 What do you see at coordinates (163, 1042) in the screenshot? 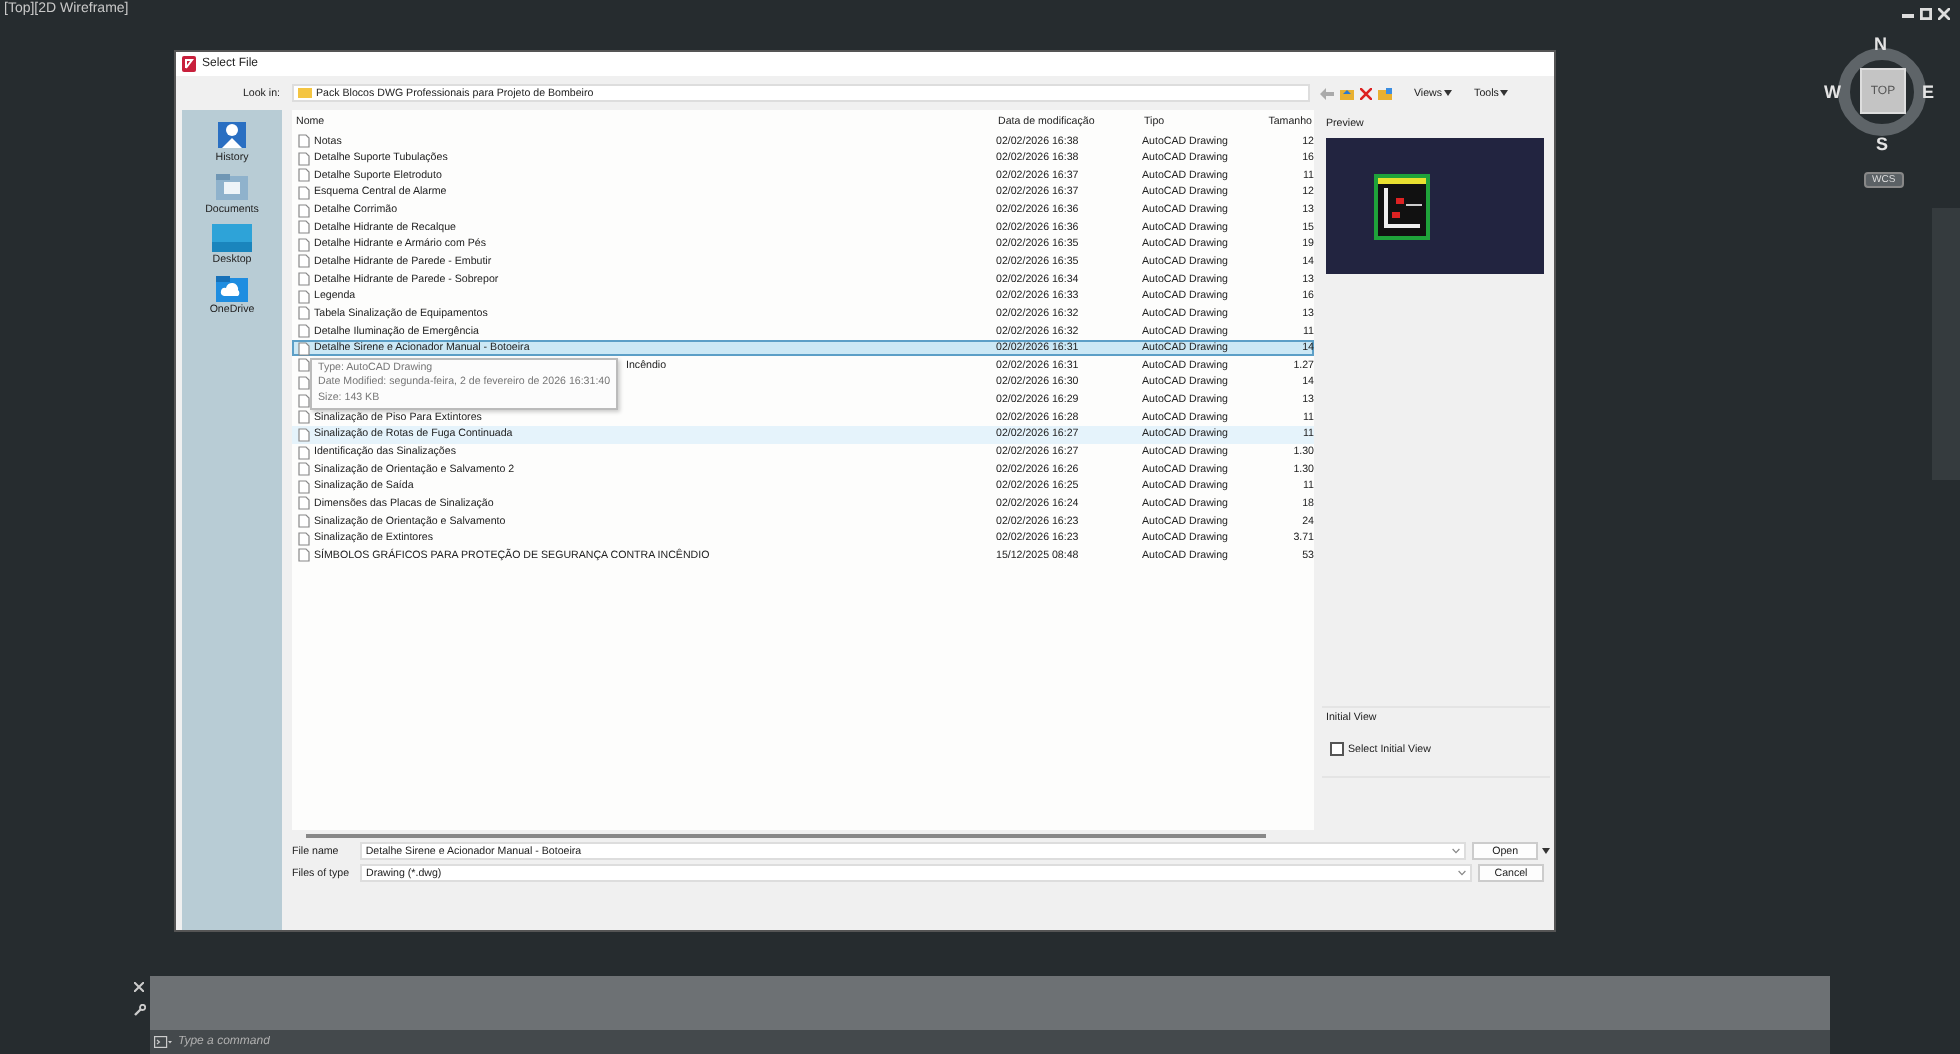
I see `terminal-icon` at bounding box center [163, 1042].